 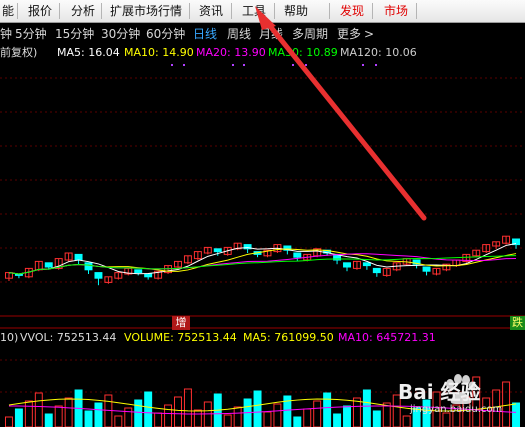 What do you see at coordinates (439, 392) in the screenshot?
I see `watermark-brand: Bai 经验` at bounding box center [439, 392].